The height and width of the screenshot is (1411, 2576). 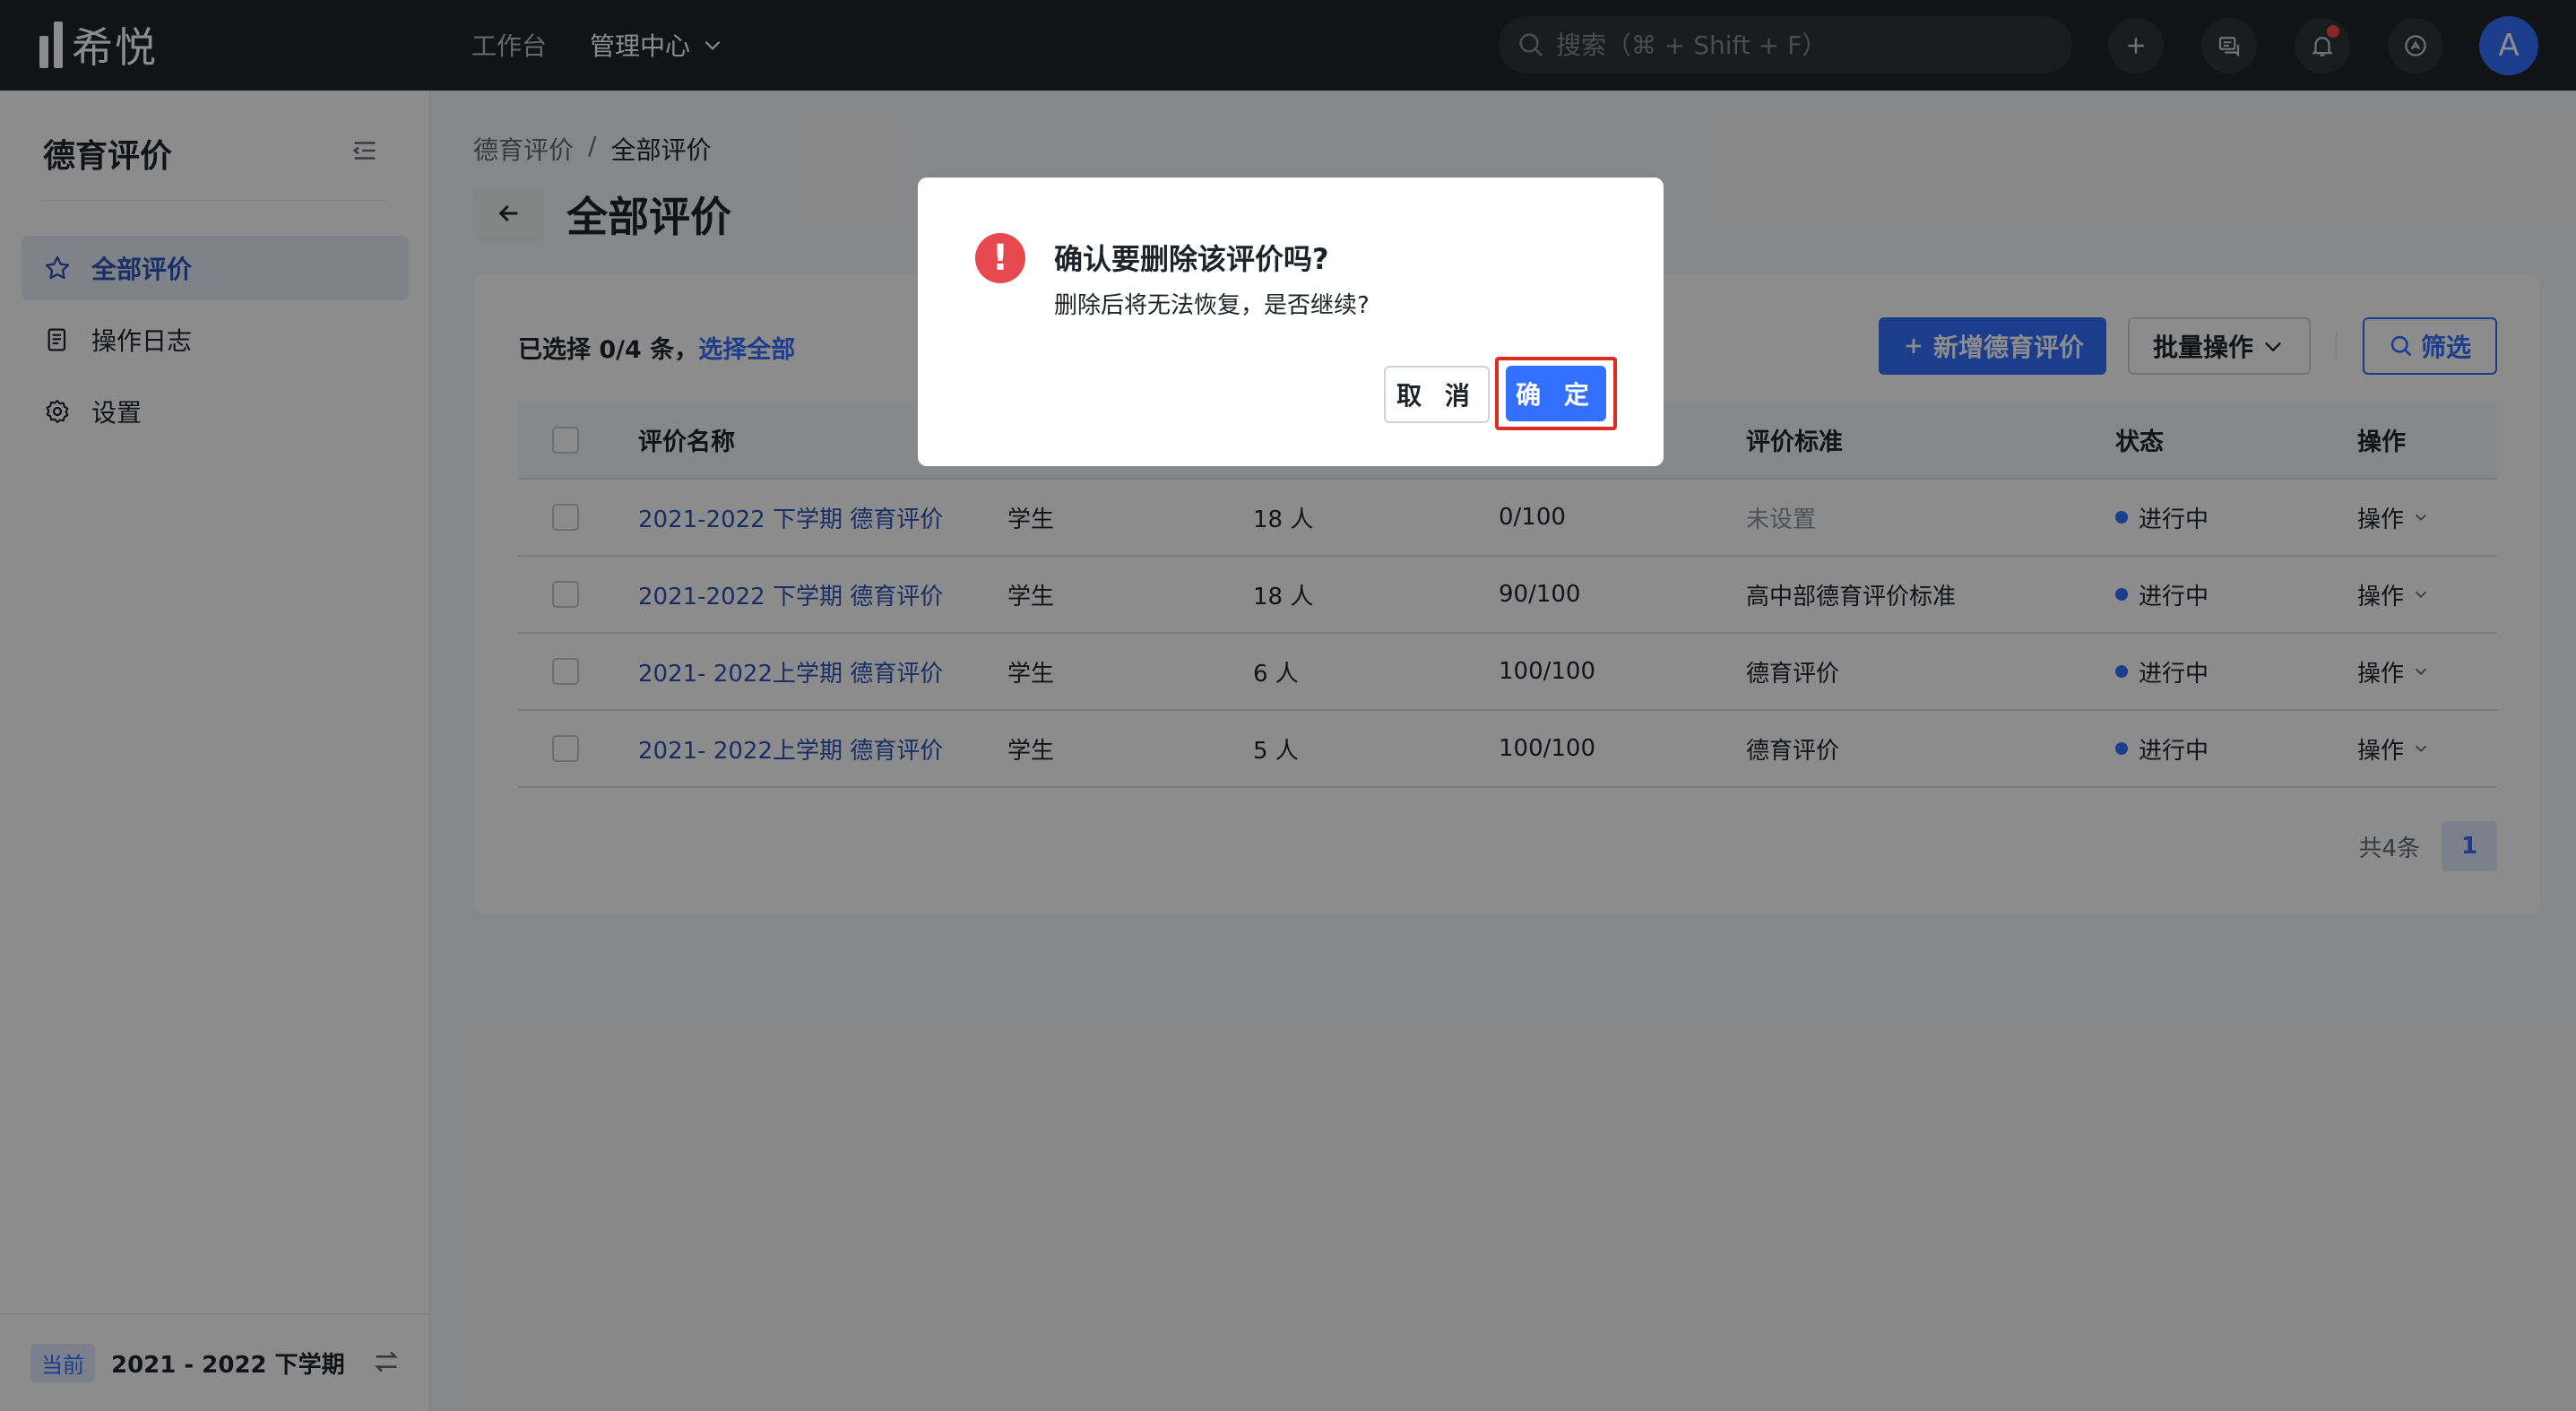 I want to click on cancel-button: 取 消, so click(x=1437, y=394).